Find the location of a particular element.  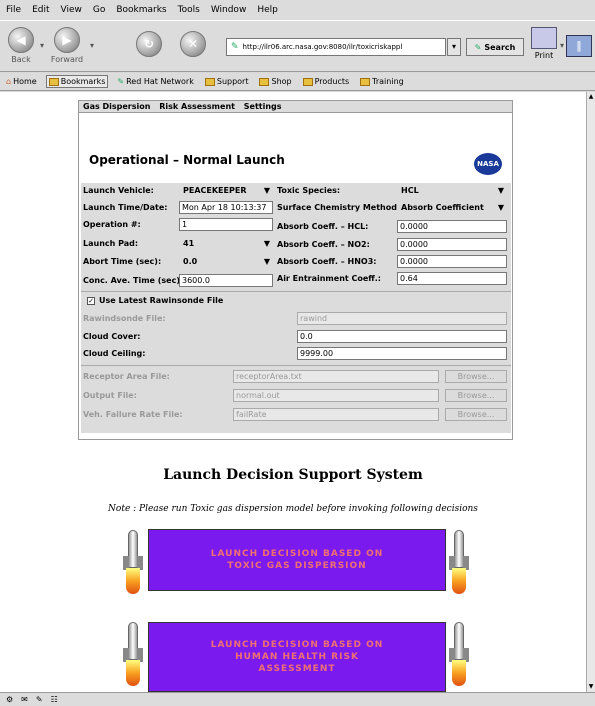

coeff-hcl-field: 0.0000 is located at coordinates (452, 226).